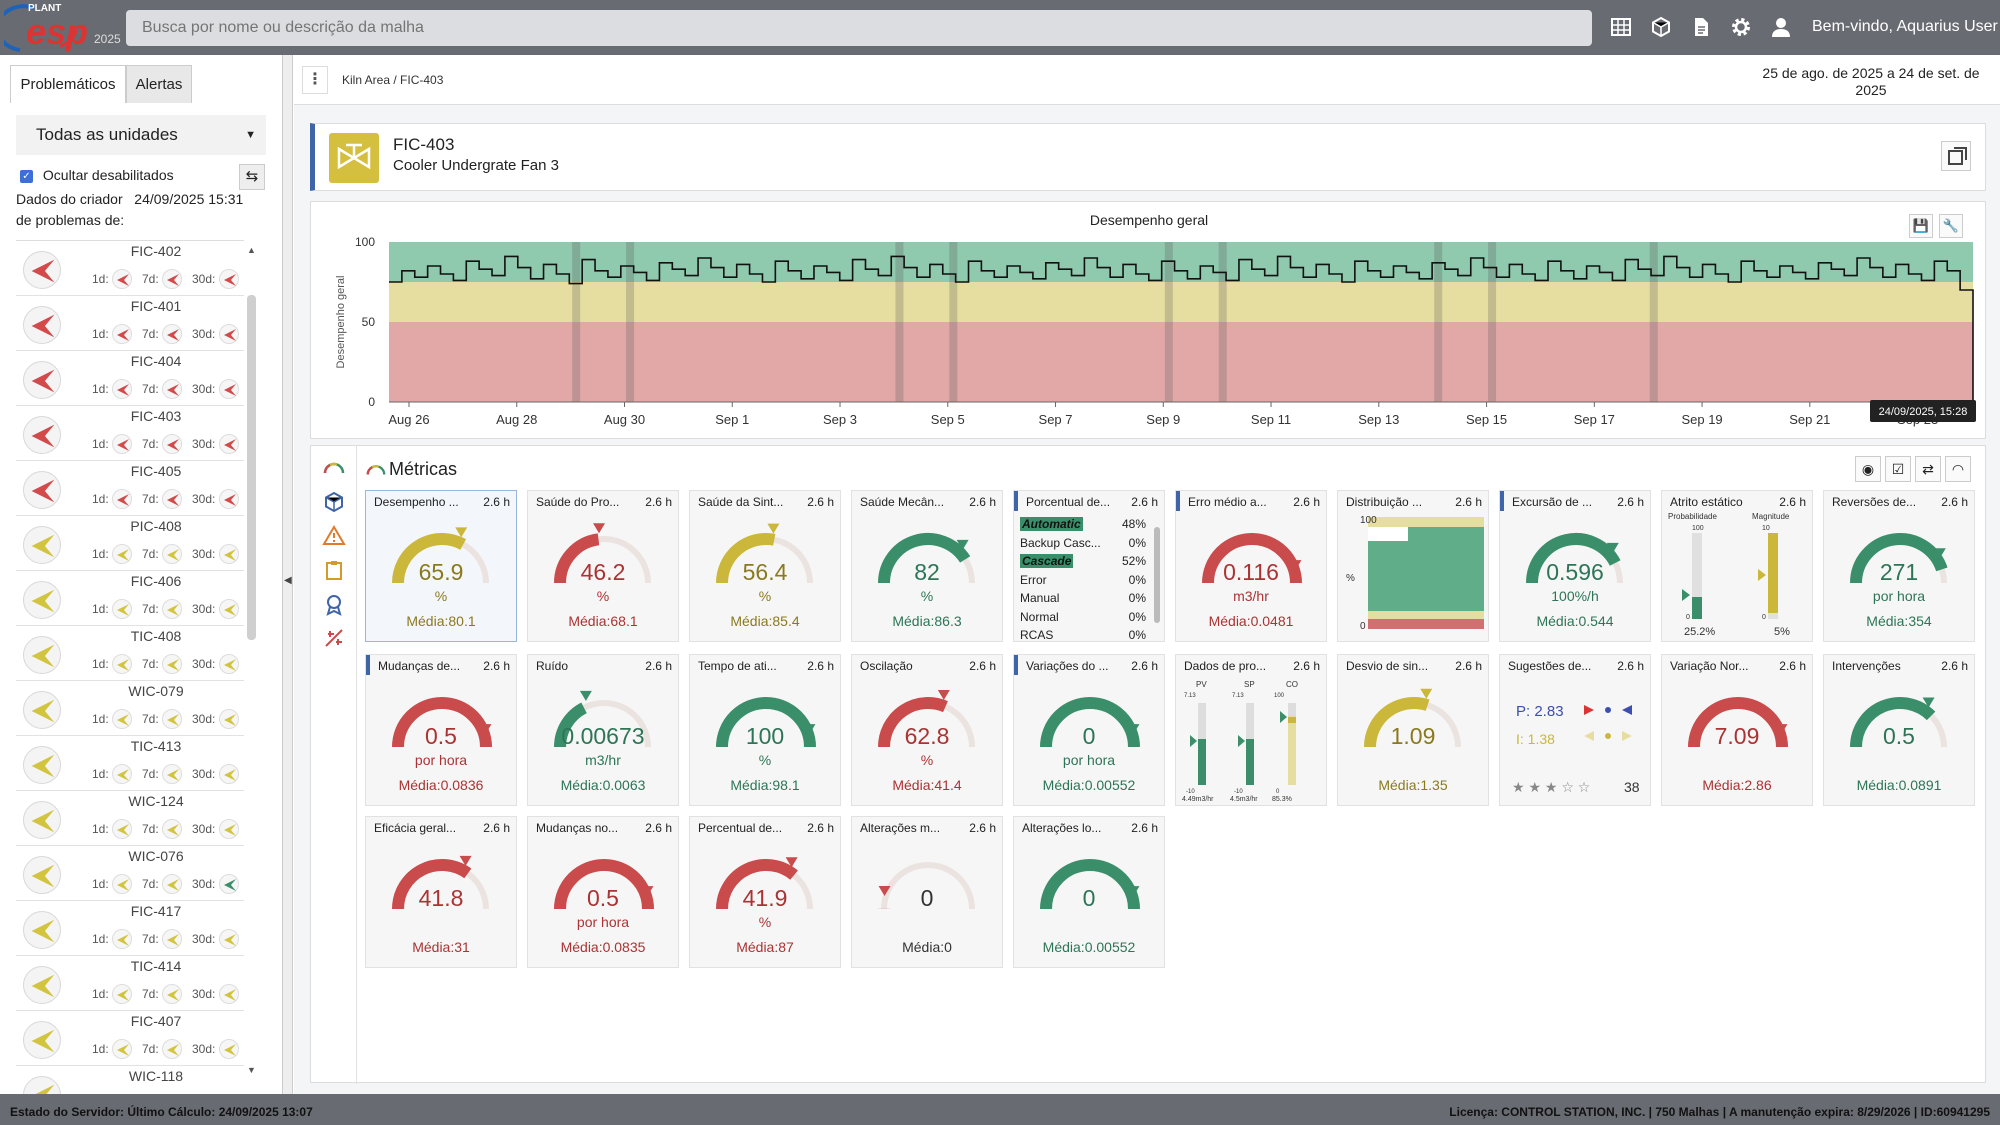 The image size is (2000, 1125). Describe the element at coordinates (130, 818) in the screenshot. I see `problem-list-item: WIC-124 1d: 7d: 30d:` at that location.